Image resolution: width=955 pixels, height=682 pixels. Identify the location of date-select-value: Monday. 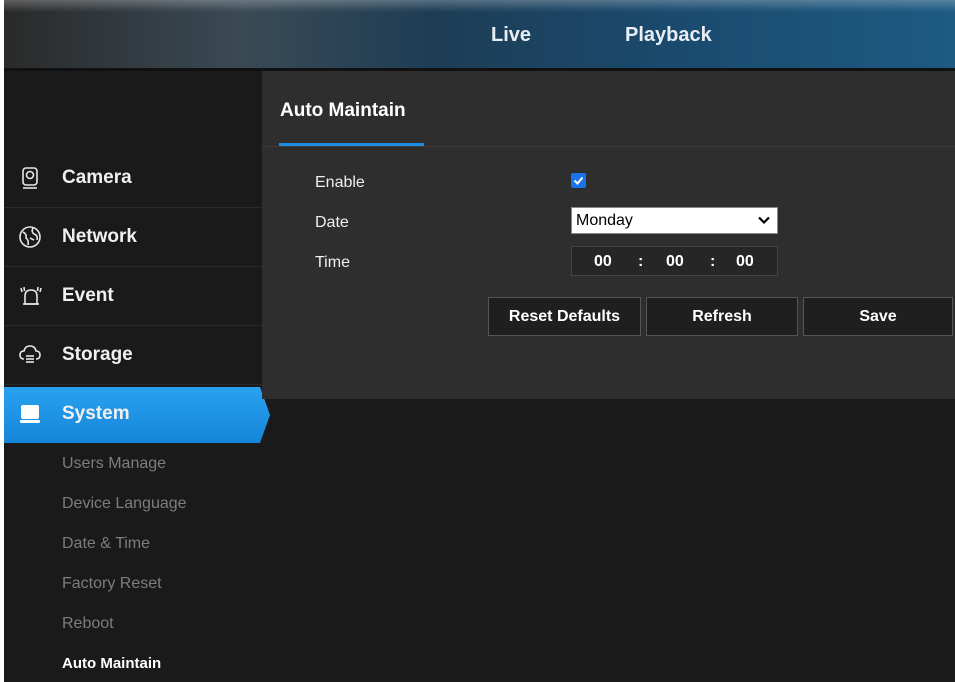
(604, 220).